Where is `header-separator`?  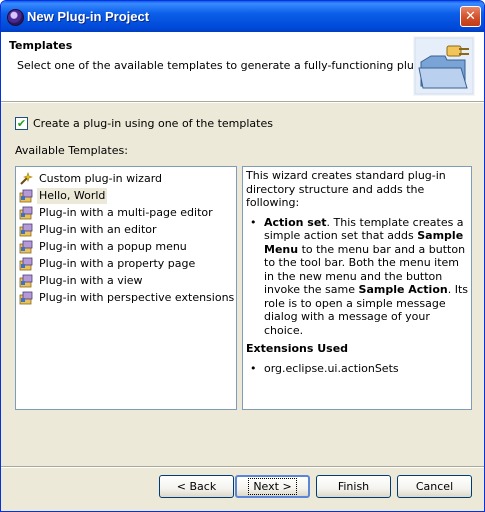 header-separator is located at coordinates (242, 102).